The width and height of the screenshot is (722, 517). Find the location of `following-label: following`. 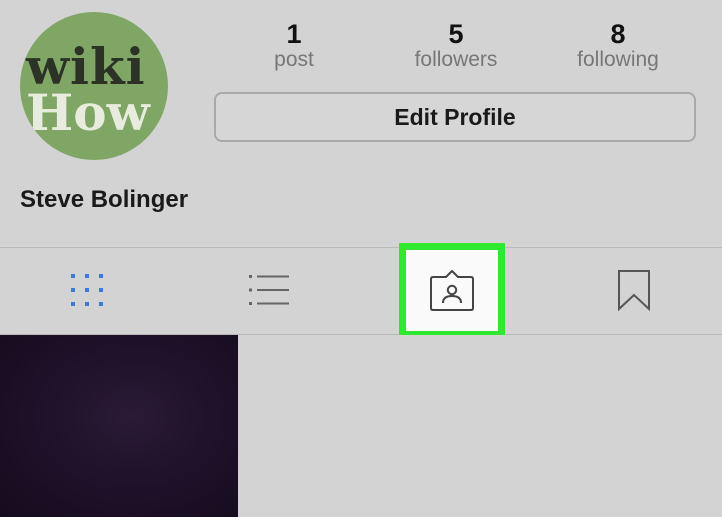

following-label: following is located at coordinates (618, 59).